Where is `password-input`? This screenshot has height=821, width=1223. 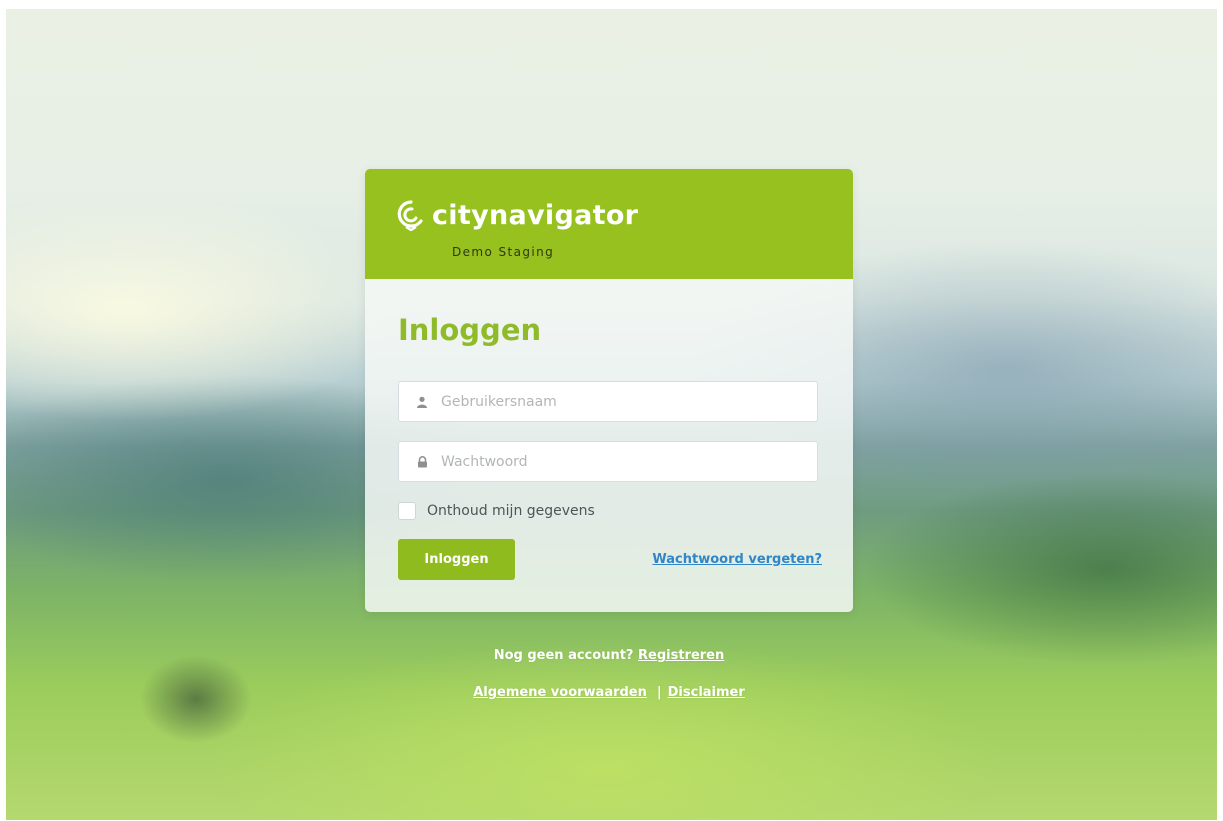 password-input is located at coordinates (621, 461).